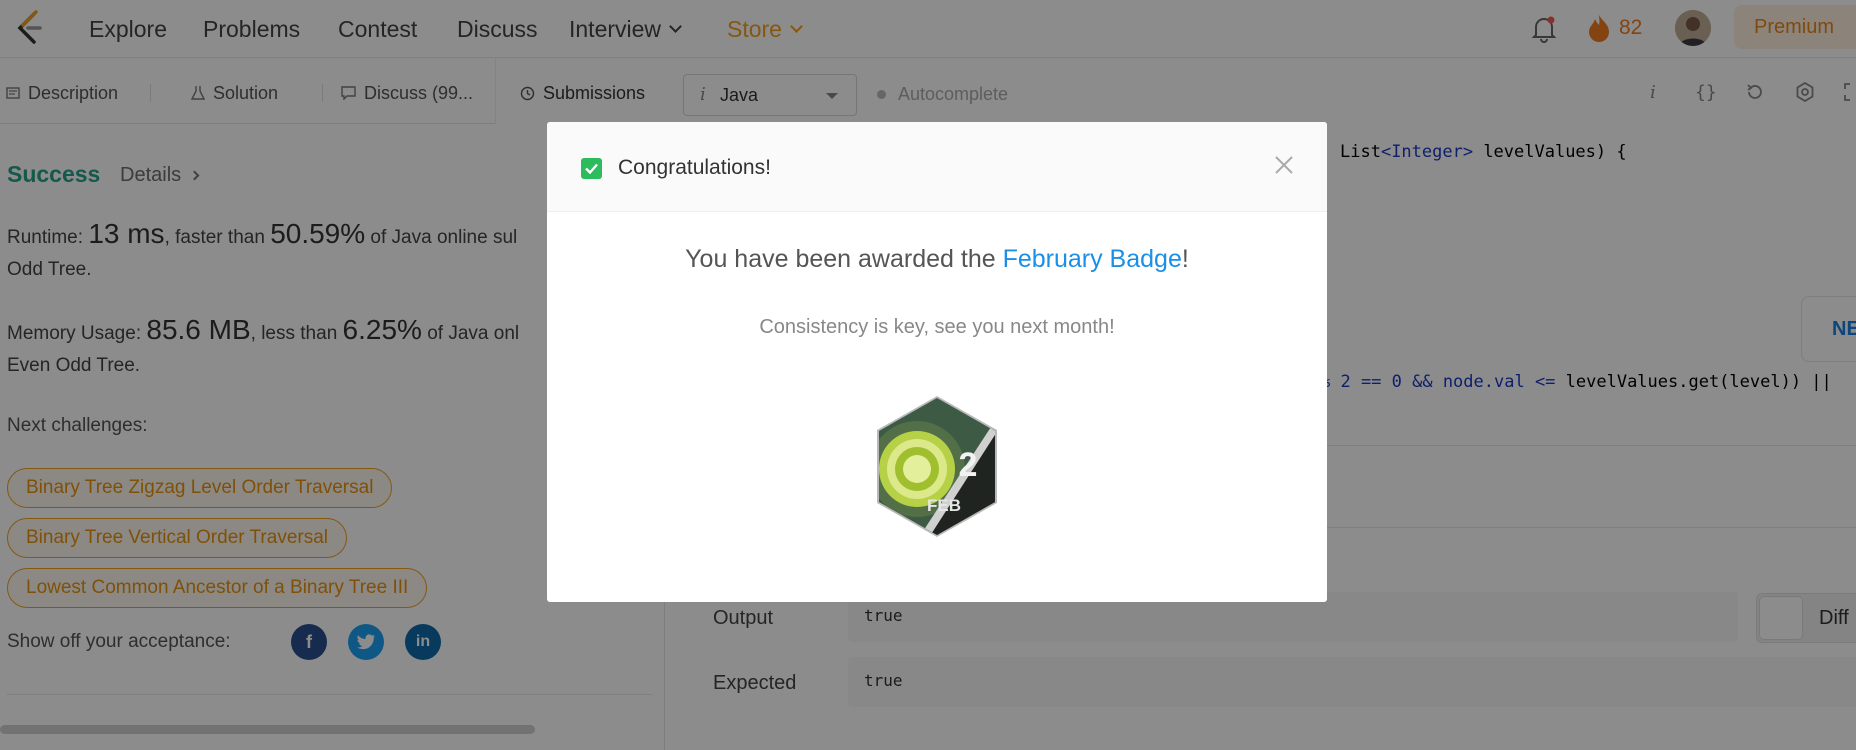  Describe the element at coordinates (1092, 259) in the screenshot. I see `badge-name-link: February Badge` at that location.